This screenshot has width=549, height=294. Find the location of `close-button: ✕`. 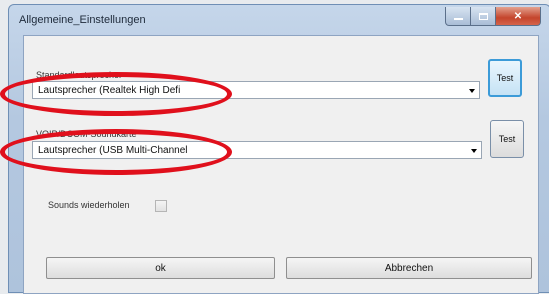

close-button: ✕ is located at coordinates (518, 16).